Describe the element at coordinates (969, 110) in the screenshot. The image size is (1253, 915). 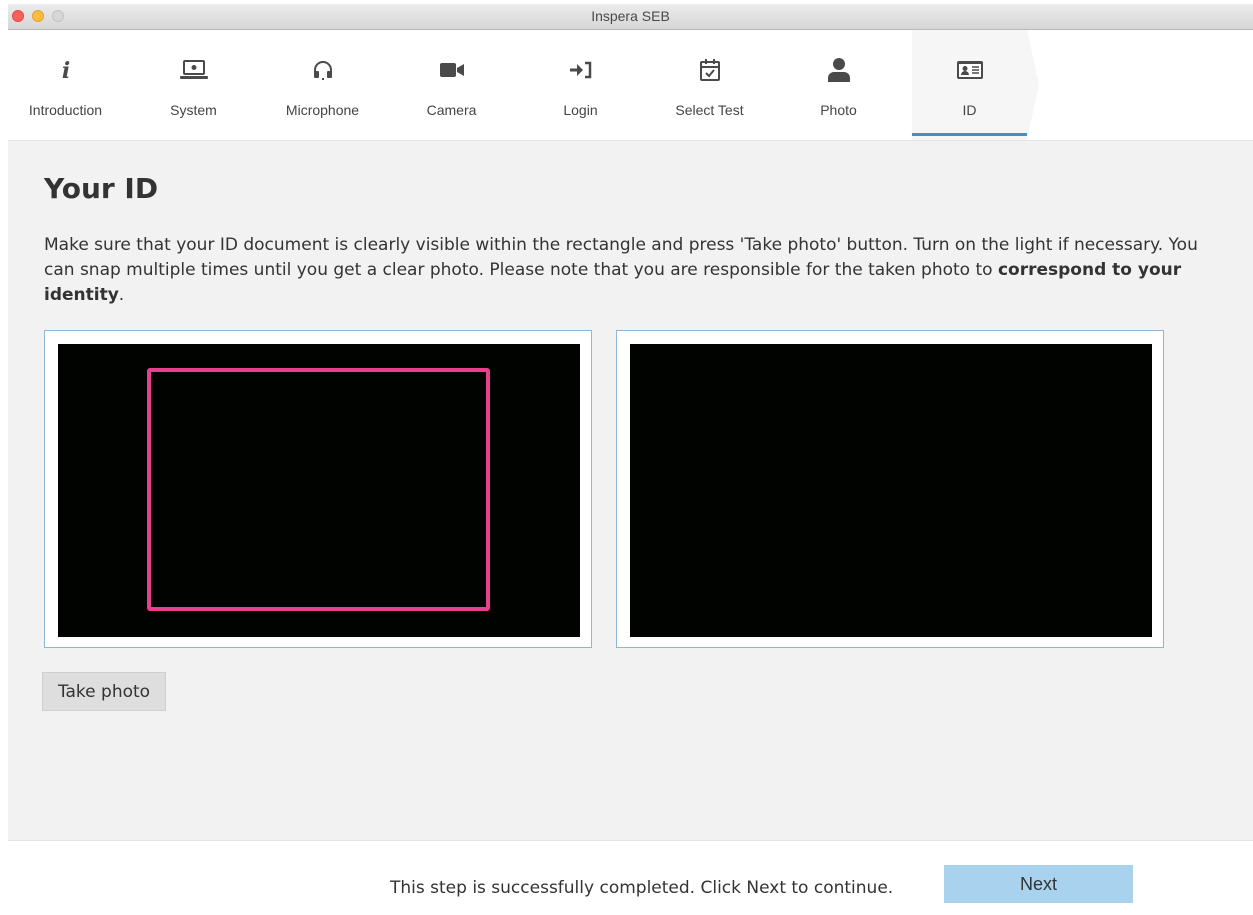
I see `step-label: ID` at that location.